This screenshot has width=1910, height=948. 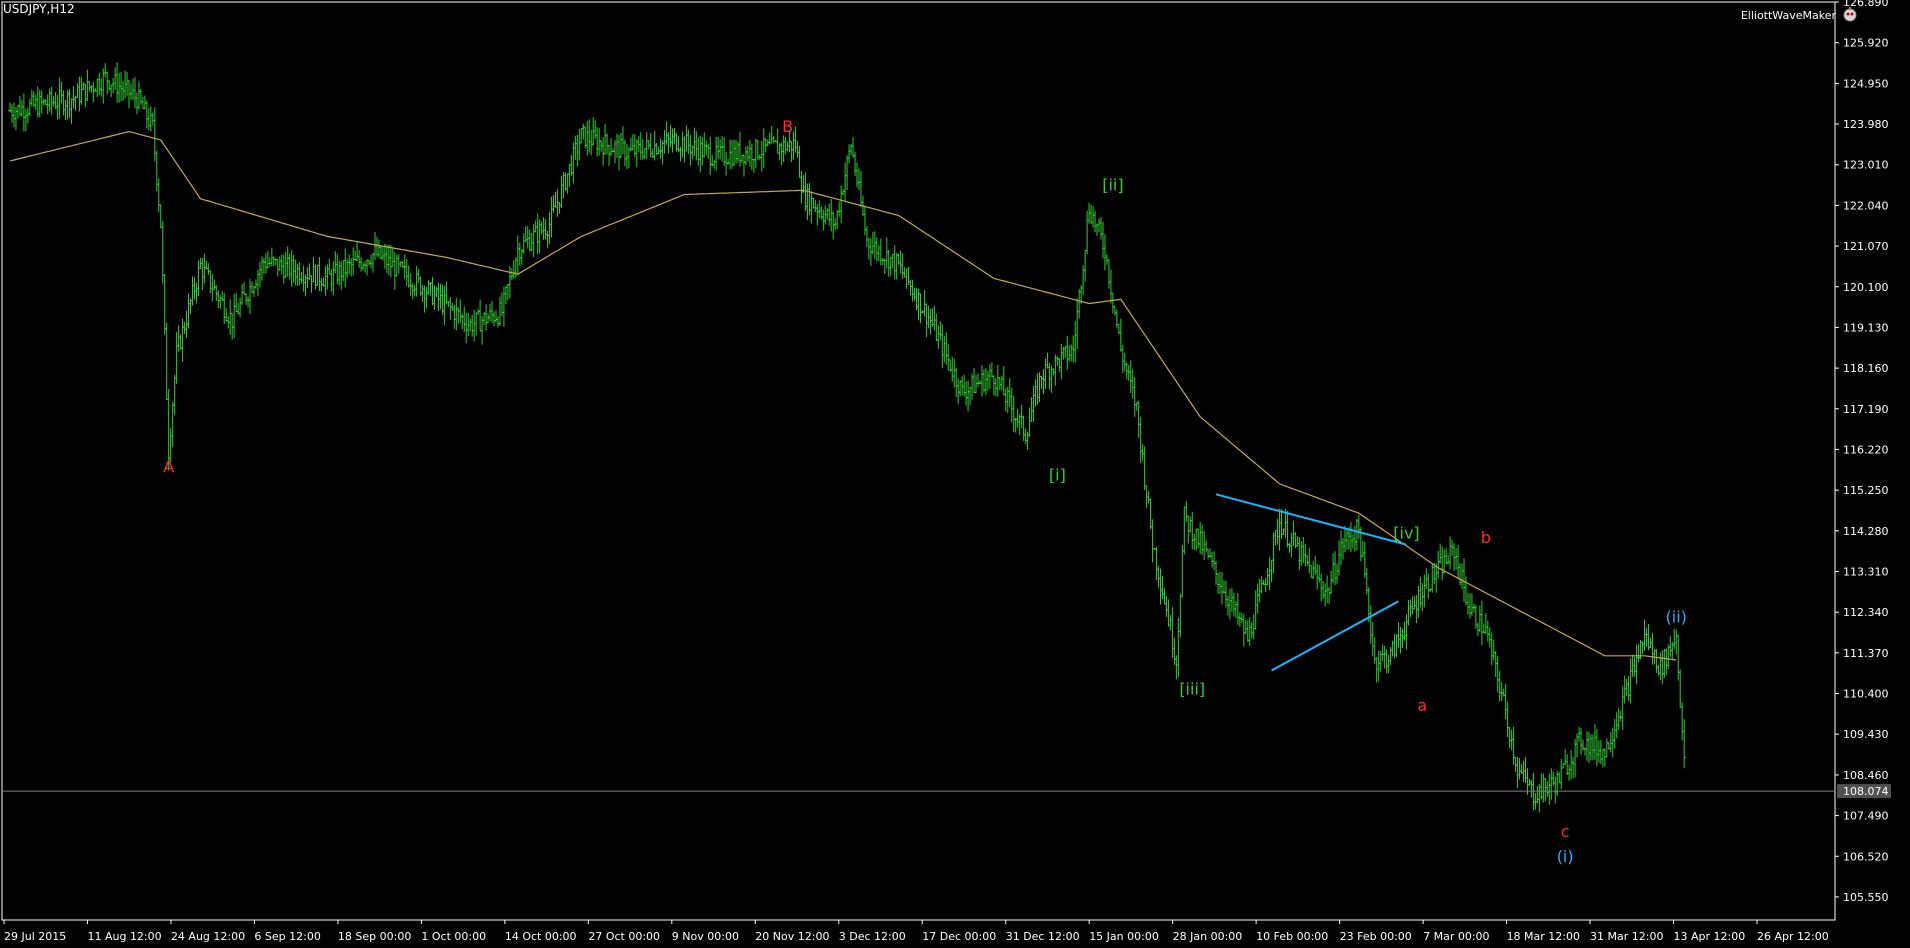 I want to click on y-tick-label: 115.250, so click(x=1866, y=490).